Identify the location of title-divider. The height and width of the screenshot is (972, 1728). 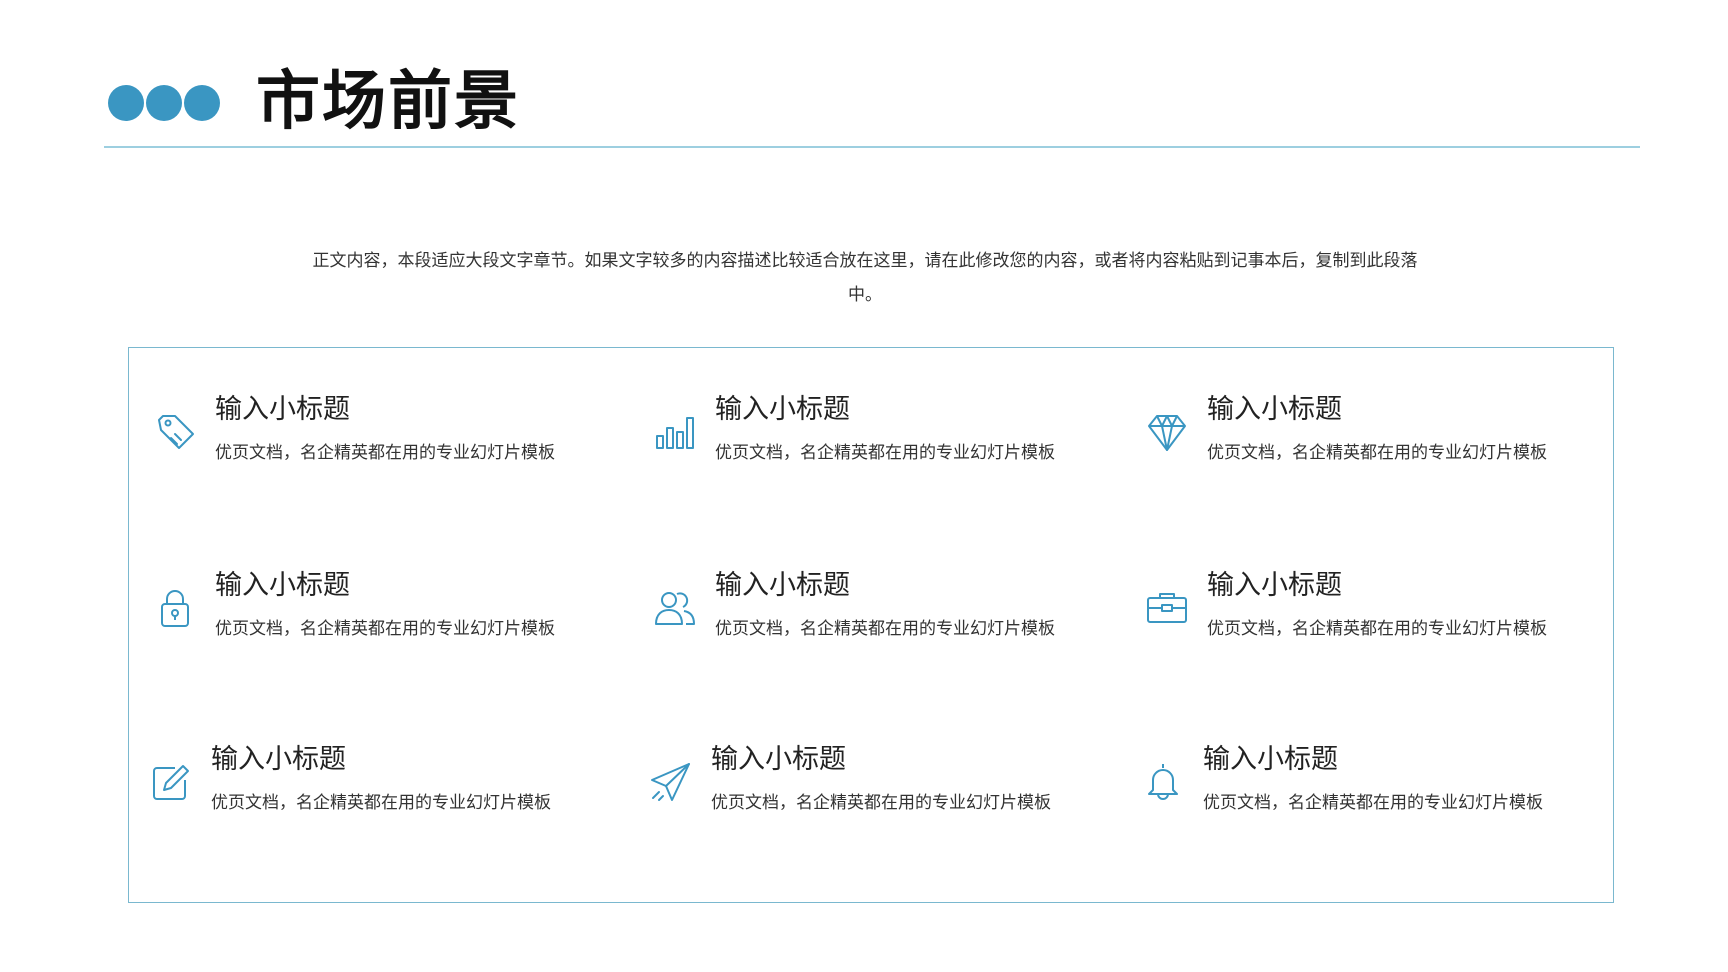
(872, 147).